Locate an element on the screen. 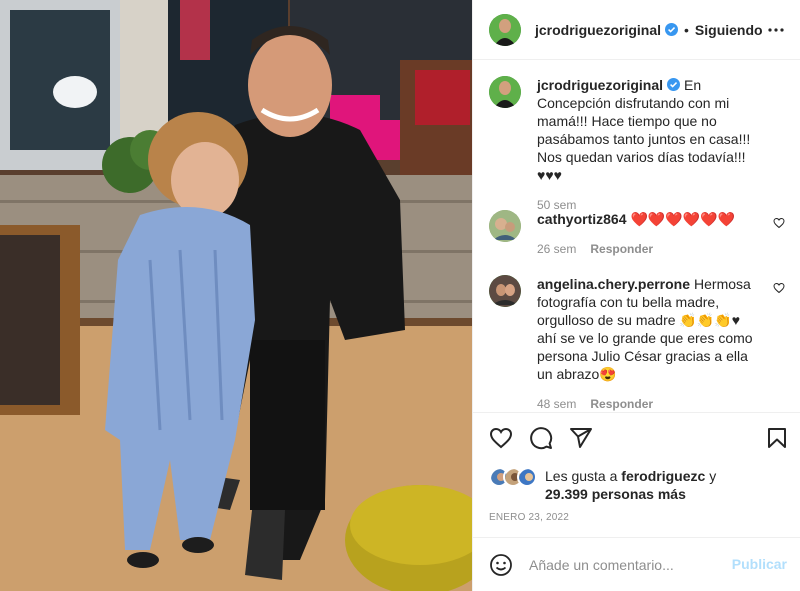 This screenshot has height=591, width=800. likes-count: 29.399 personas más is located at coordinates (615, 494).